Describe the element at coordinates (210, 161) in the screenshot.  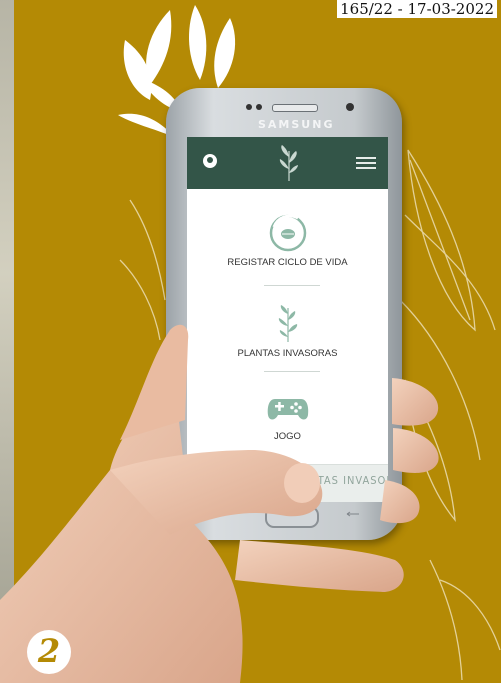
I see `user-icon` at that location.